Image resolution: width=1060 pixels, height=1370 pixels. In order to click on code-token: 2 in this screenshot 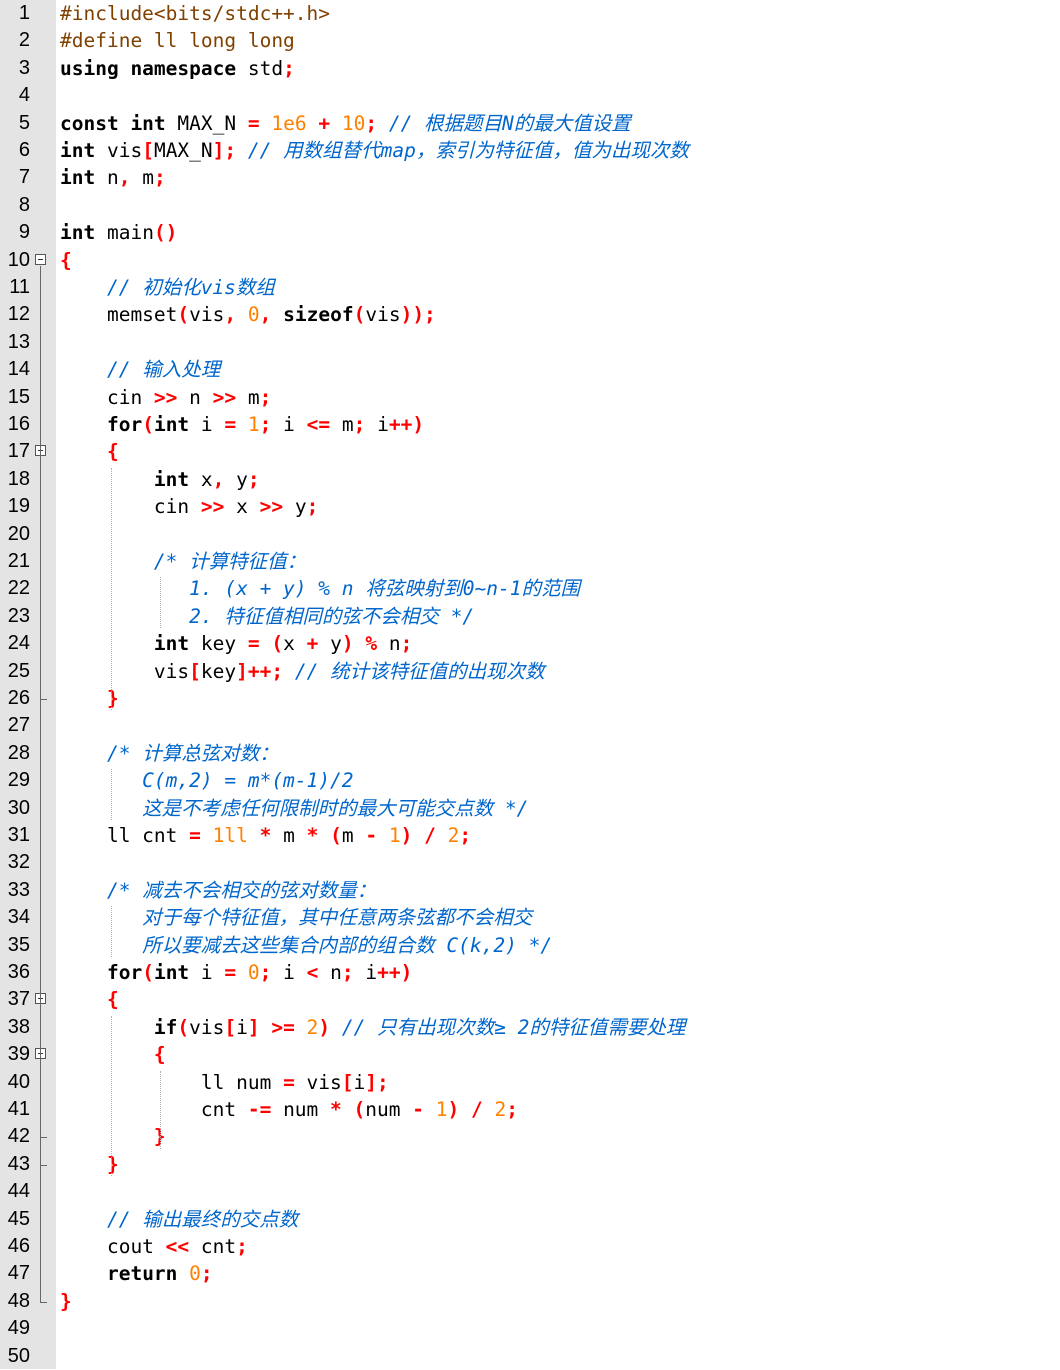, I will do `click(312, 1027)`.